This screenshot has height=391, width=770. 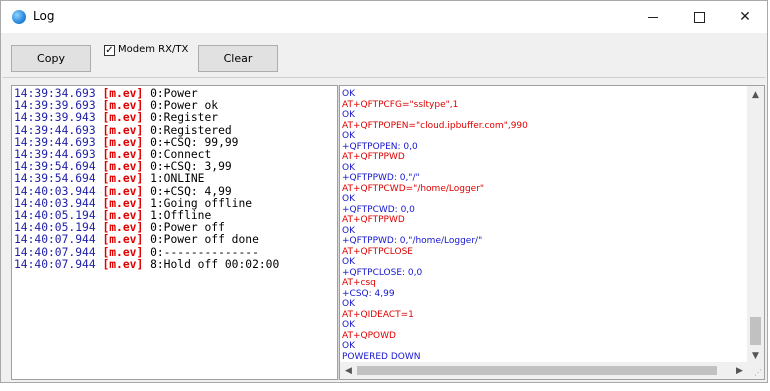 I want to click on modem-tx-line: AT+QFTPCWD="/home/Logger", so click(x=413, y=188).